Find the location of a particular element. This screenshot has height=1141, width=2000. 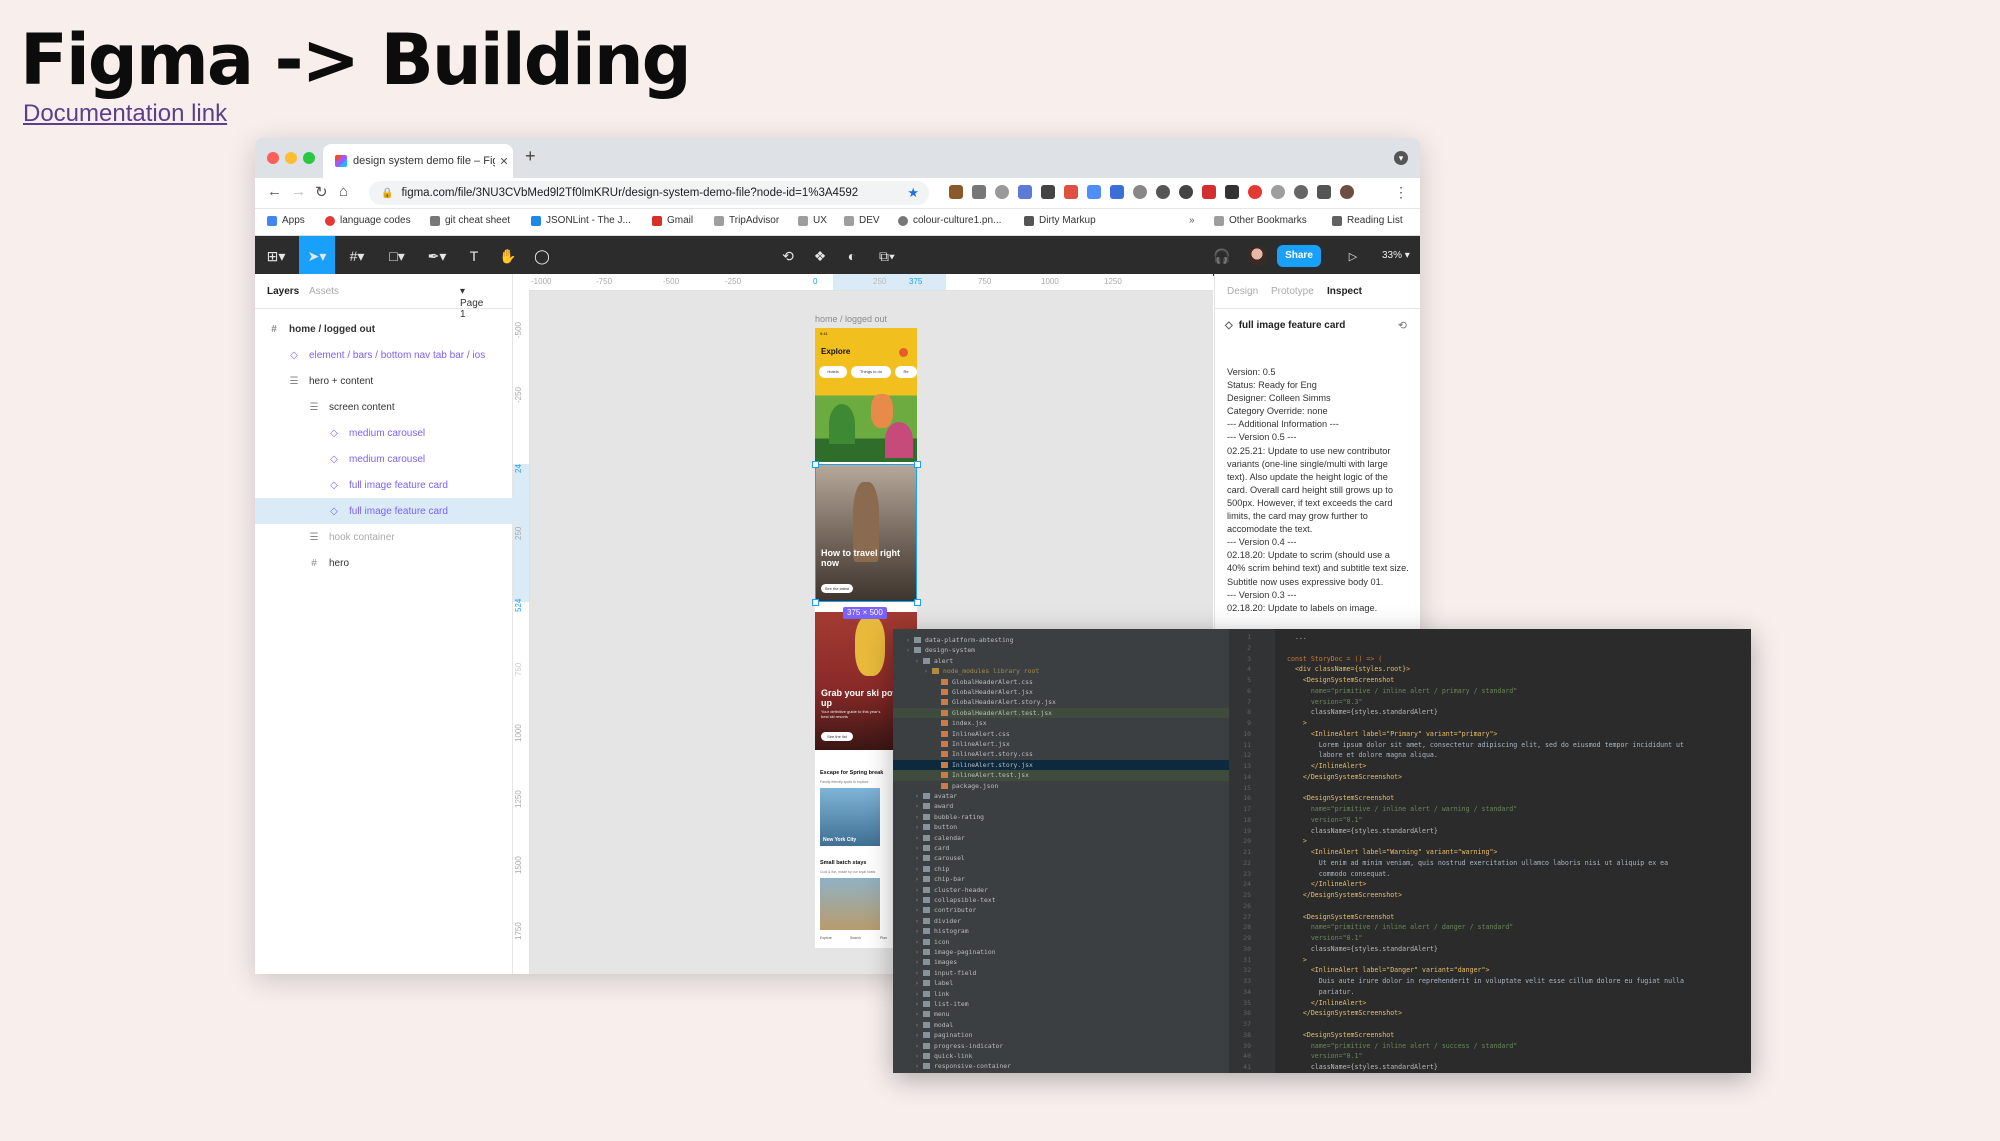

bookmark-other-bookmarks: Other Bookmarks is located at coordinates (1260, 220).